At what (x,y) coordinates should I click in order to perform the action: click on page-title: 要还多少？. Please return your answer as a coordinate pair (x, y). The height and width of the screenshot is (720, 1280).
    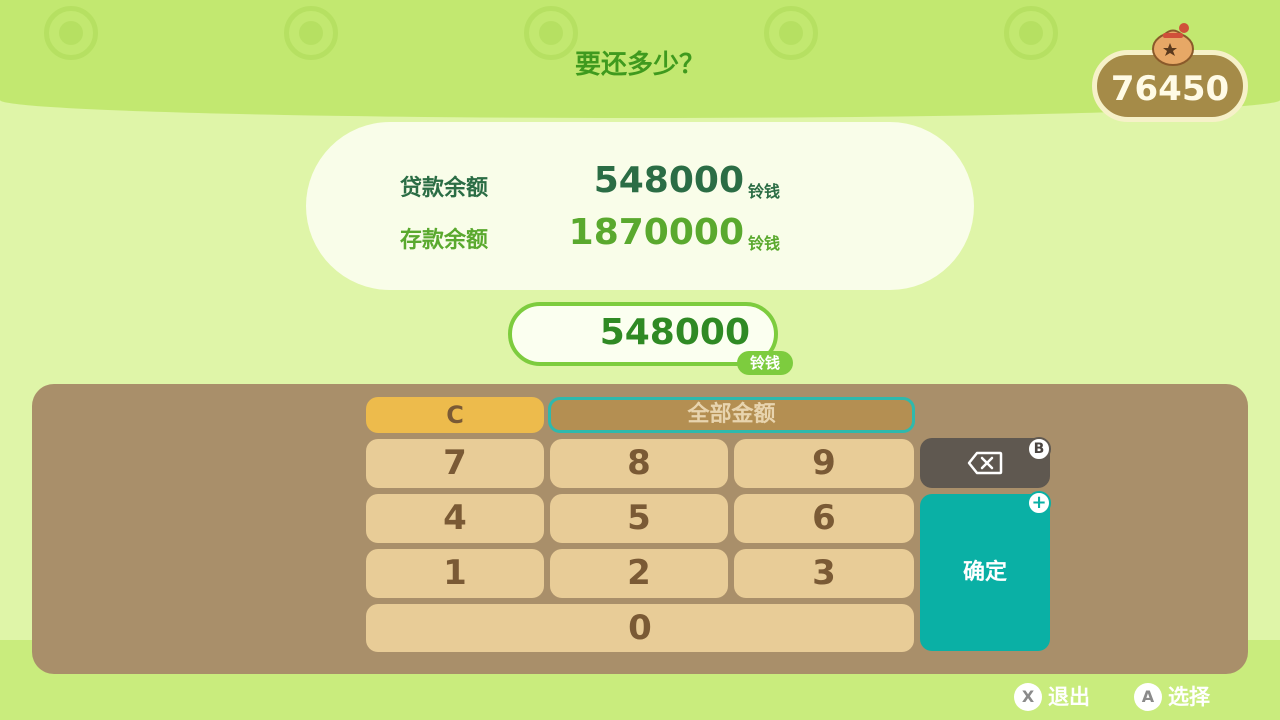
    Looking at the image, I should click on (639, 65).